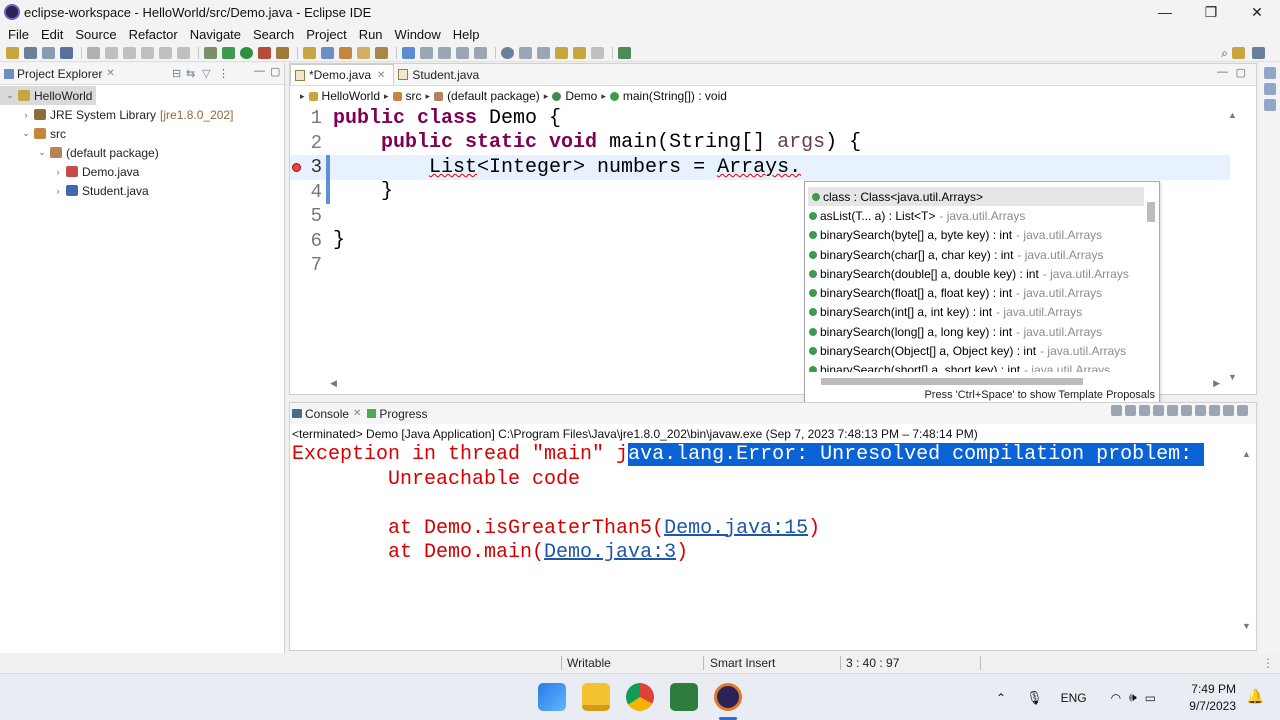 This screenshot has height=720, width=1280. I want to click on new-icon, so click(12, 52).